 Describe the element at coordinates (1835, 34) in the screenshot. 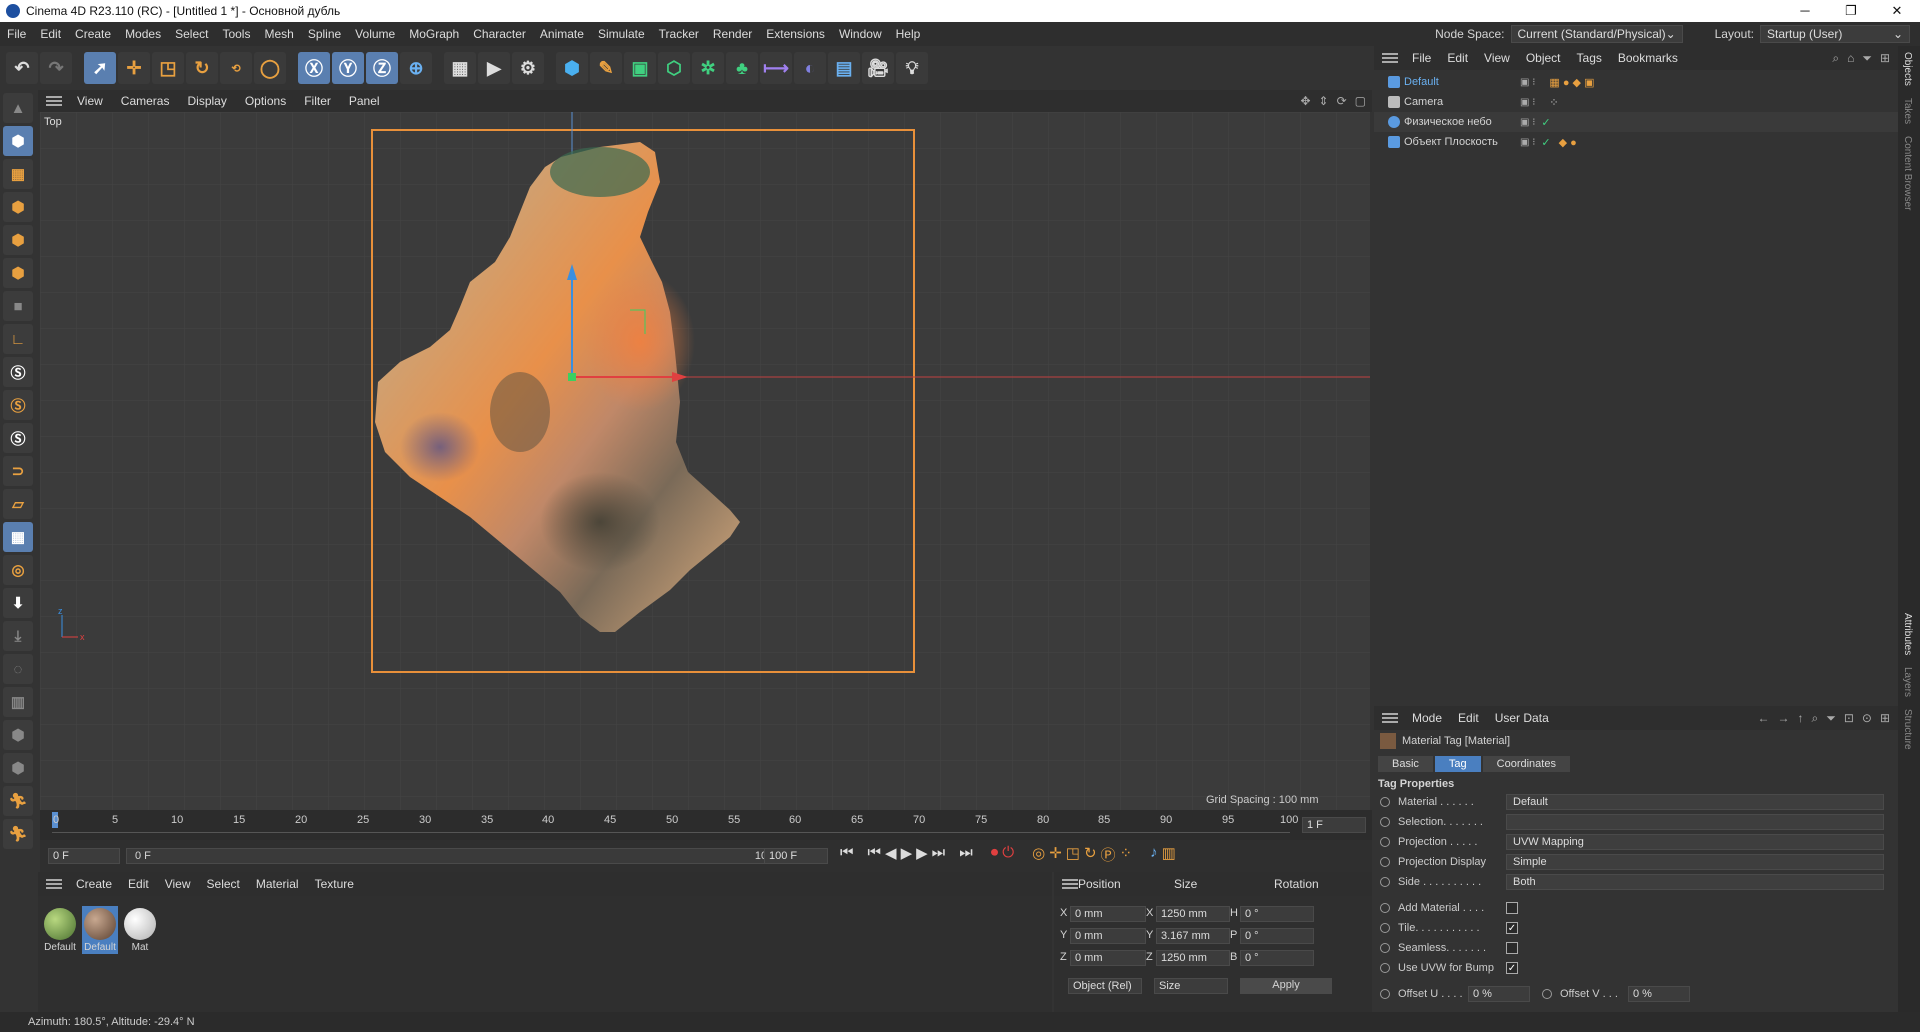

I see `layout-dropdown: Startup (User) ⌄` at that location.